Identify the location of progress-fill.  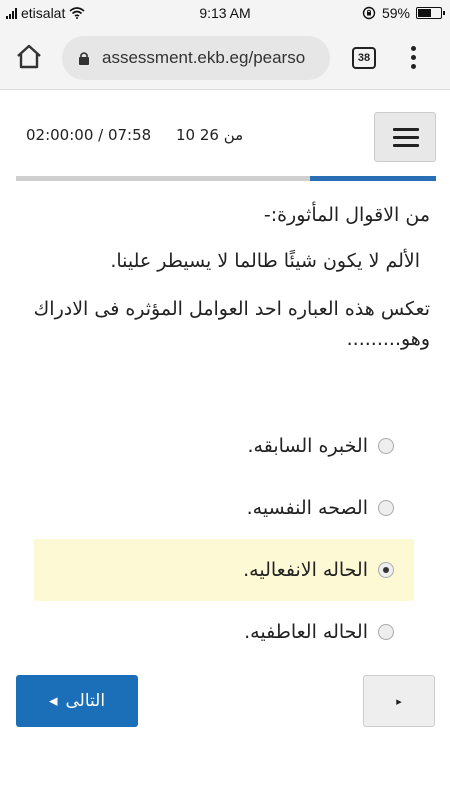
(373, 178).